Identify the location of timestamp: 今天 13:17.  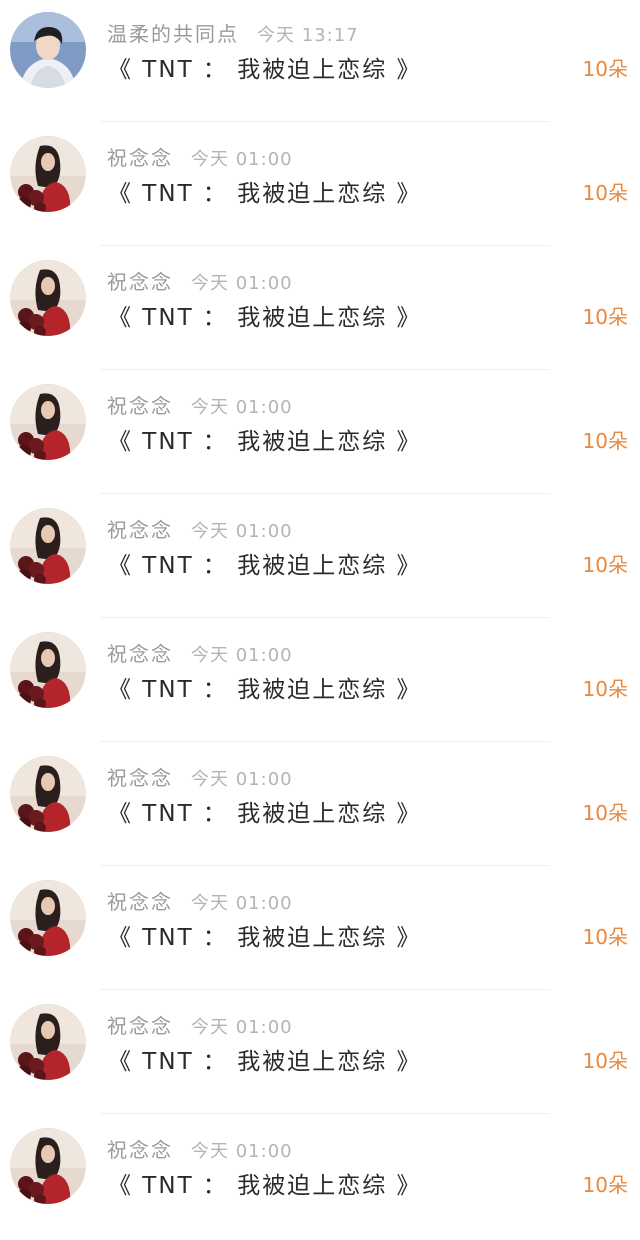
(308, 35).